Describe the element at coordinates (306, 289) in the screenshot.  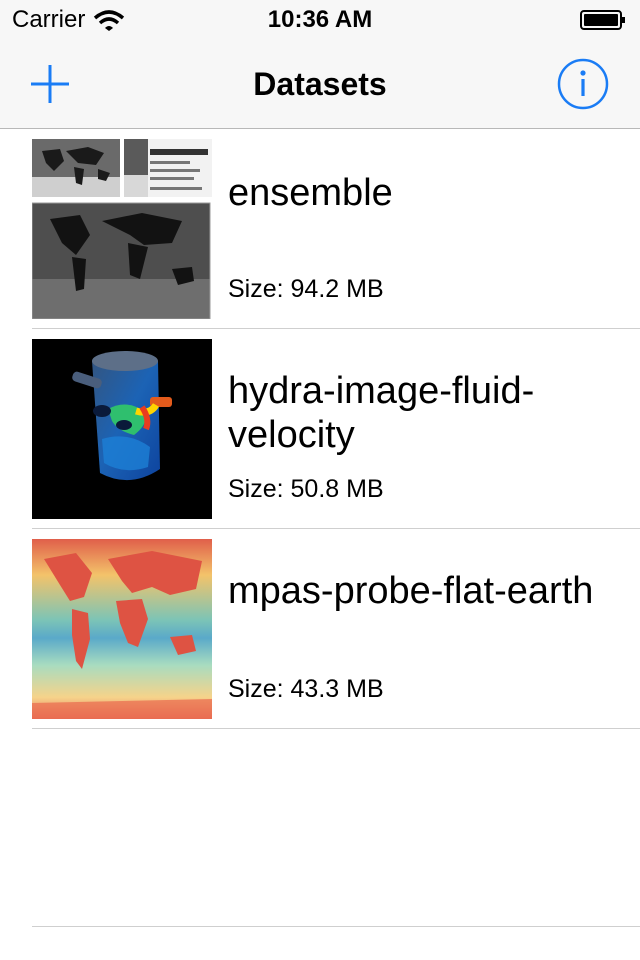
I see `dataset-size: Size: 94.2 MB` at that location.